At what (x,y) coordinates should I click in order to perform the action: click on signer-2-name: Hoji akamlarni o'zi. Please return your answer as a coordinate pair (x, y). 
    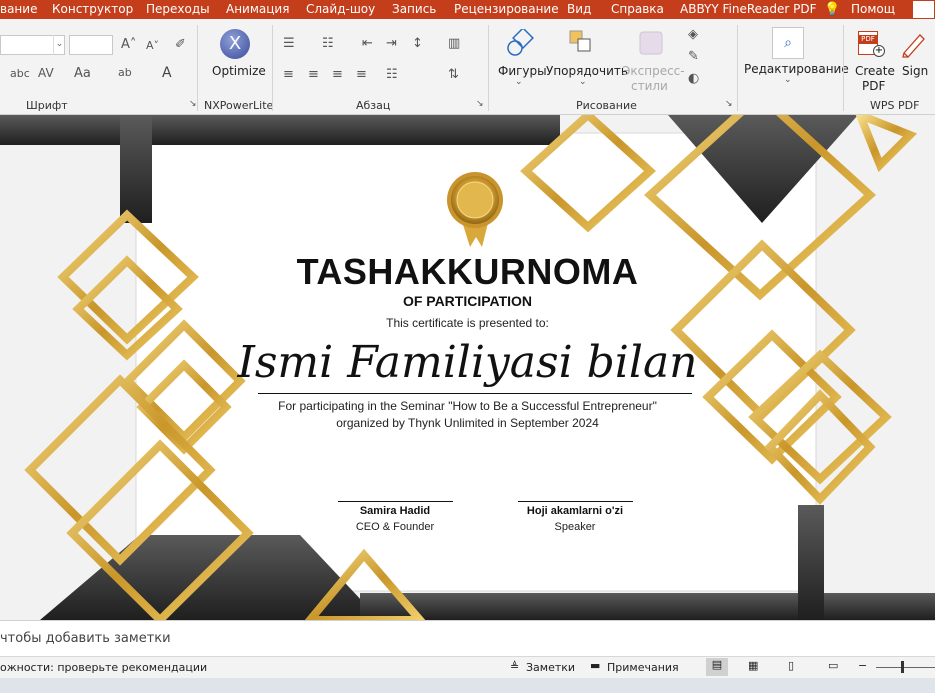
    Looking at the image, I should click on (575, 511).